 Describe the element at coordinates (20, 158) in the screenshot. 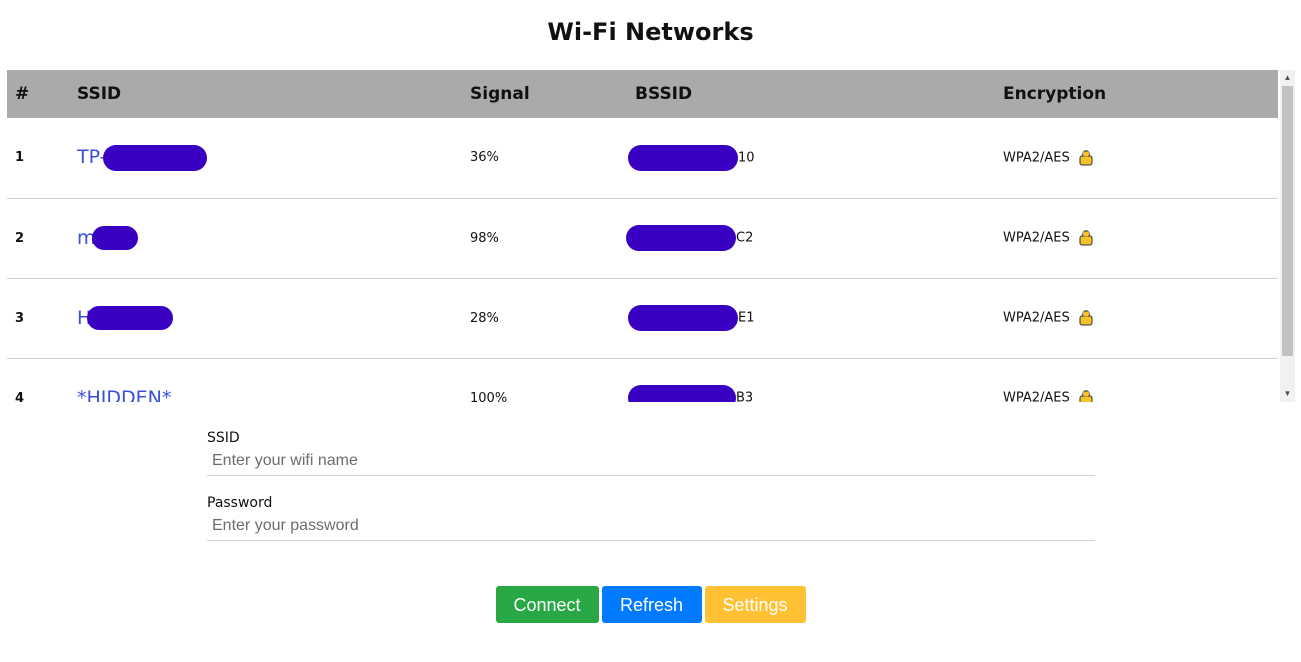

I see `row-number: 1` at that location.